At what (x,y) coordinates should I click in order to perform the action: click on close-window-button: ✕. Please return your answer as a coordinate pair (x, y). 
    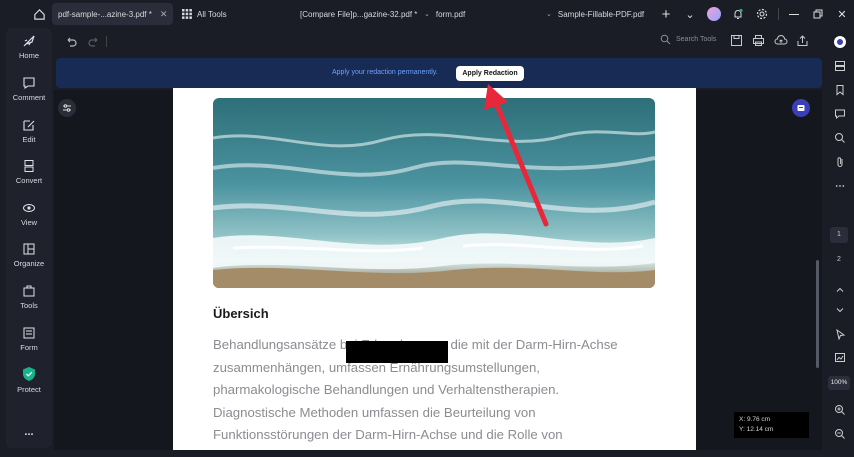
    Looking at the image, I should click on (842, 14).